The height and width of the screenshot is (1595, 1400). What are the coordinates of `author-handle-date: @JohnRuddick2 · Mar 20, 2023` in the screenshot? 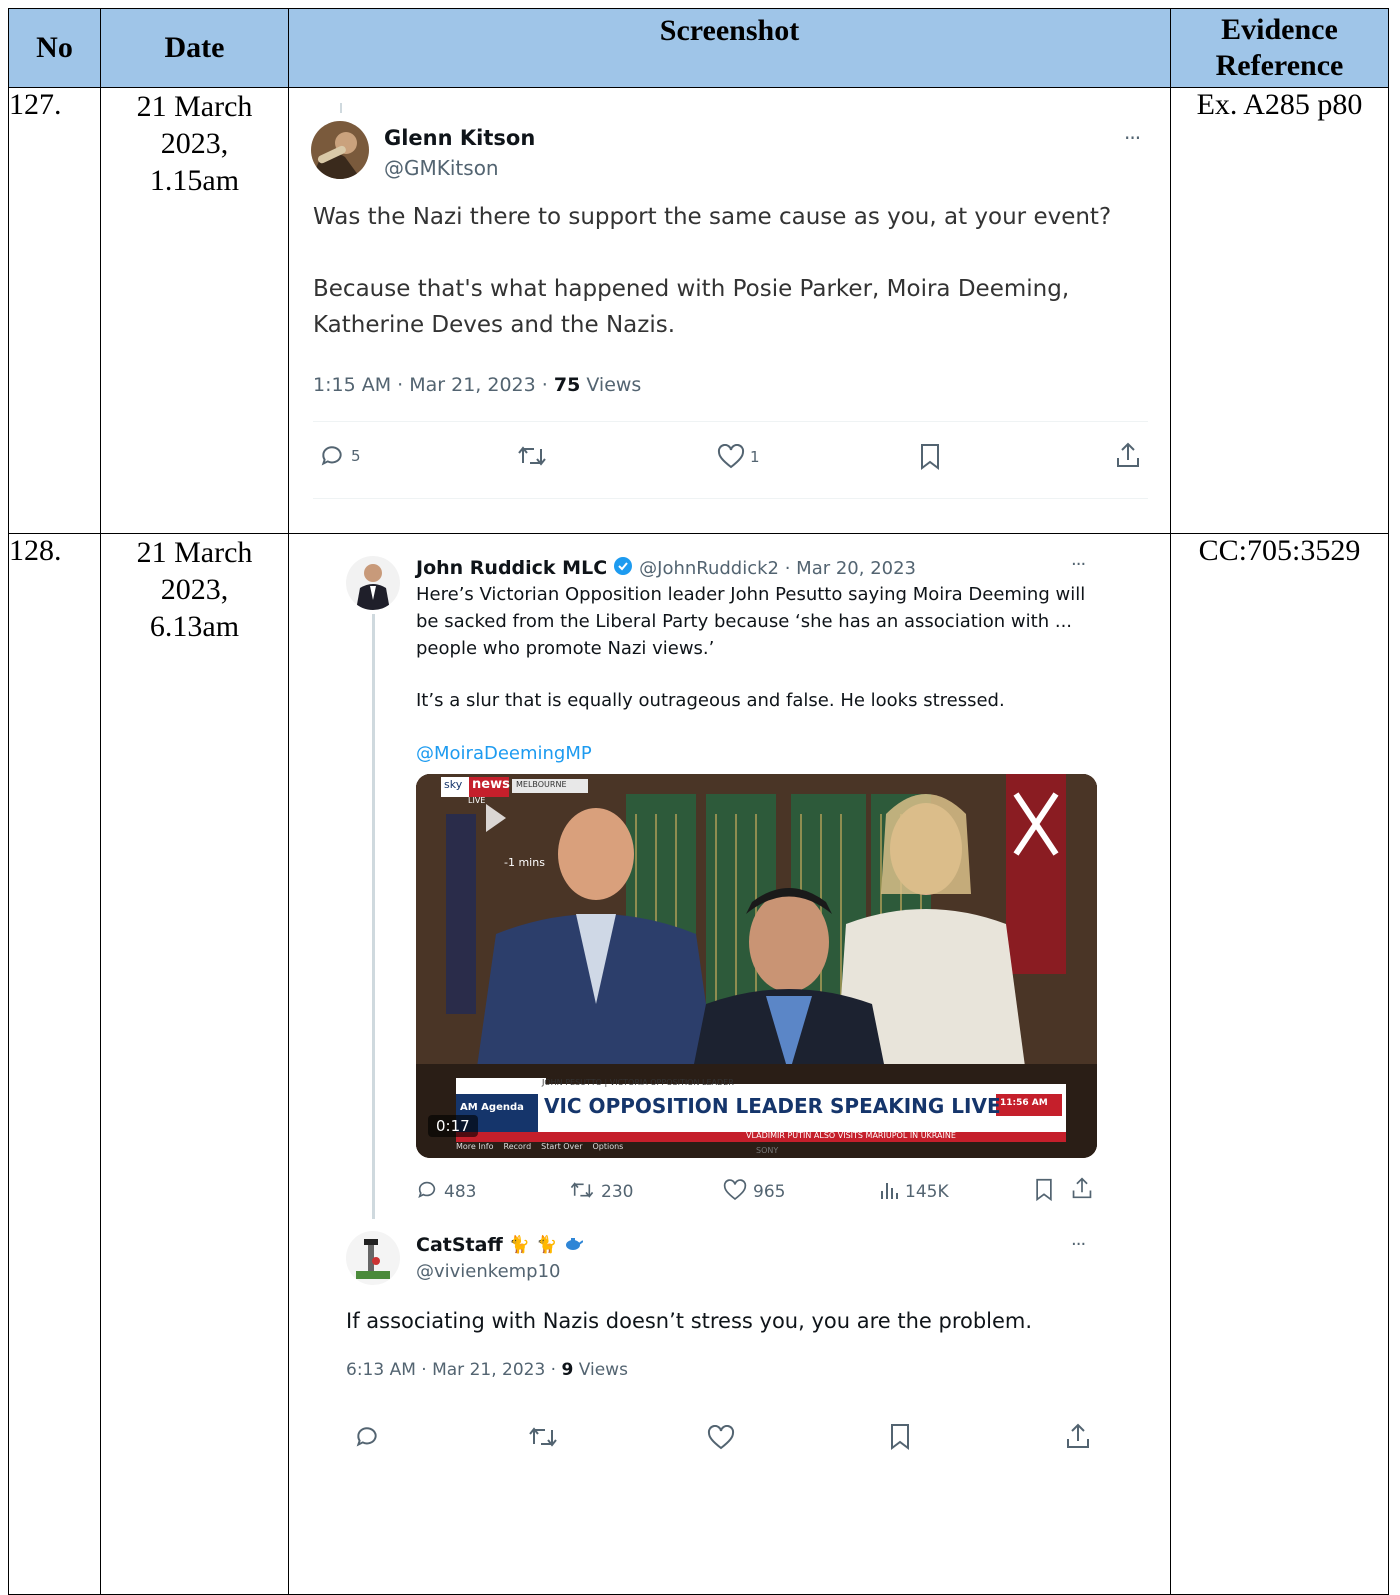 It's located at (777, 568).